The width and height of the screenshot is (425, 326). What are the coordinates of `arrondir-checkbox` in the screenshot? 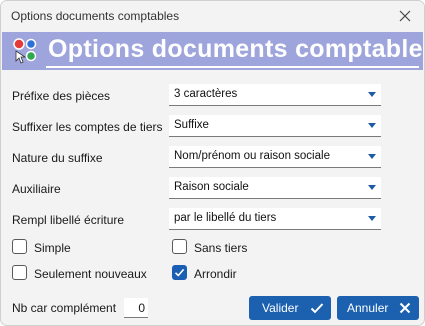 It's located at (179, 272).